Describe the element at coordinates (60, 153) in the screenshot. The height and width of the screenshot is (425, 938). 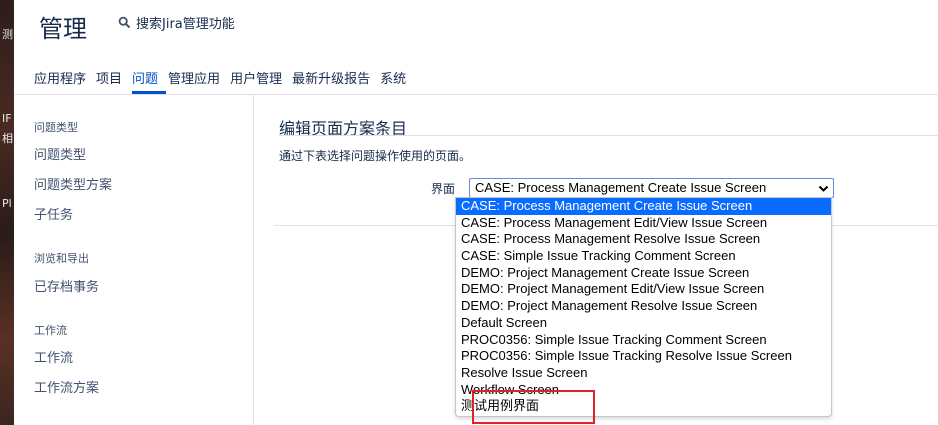
I see `sidebar-item-issue-types: 问题类型` at that location.